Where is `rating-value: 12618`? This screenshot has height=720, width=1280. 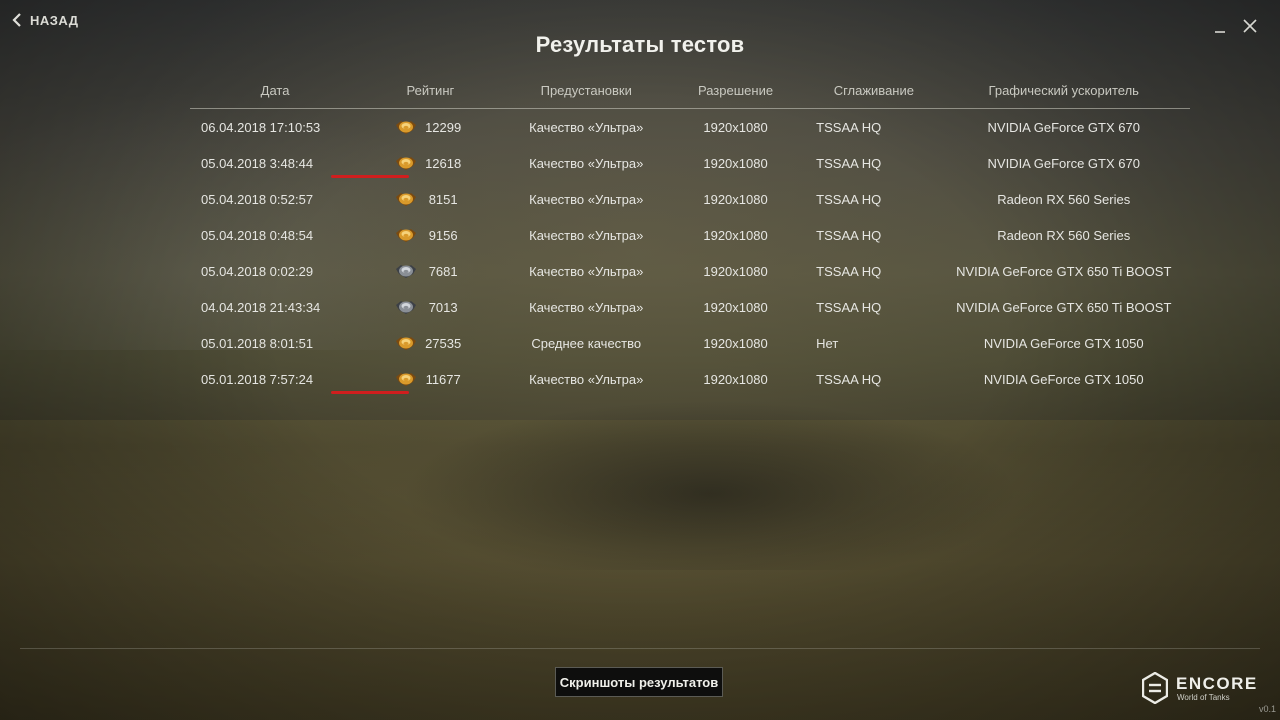
rating-value: 12618 is located at coordinates (443, 163).